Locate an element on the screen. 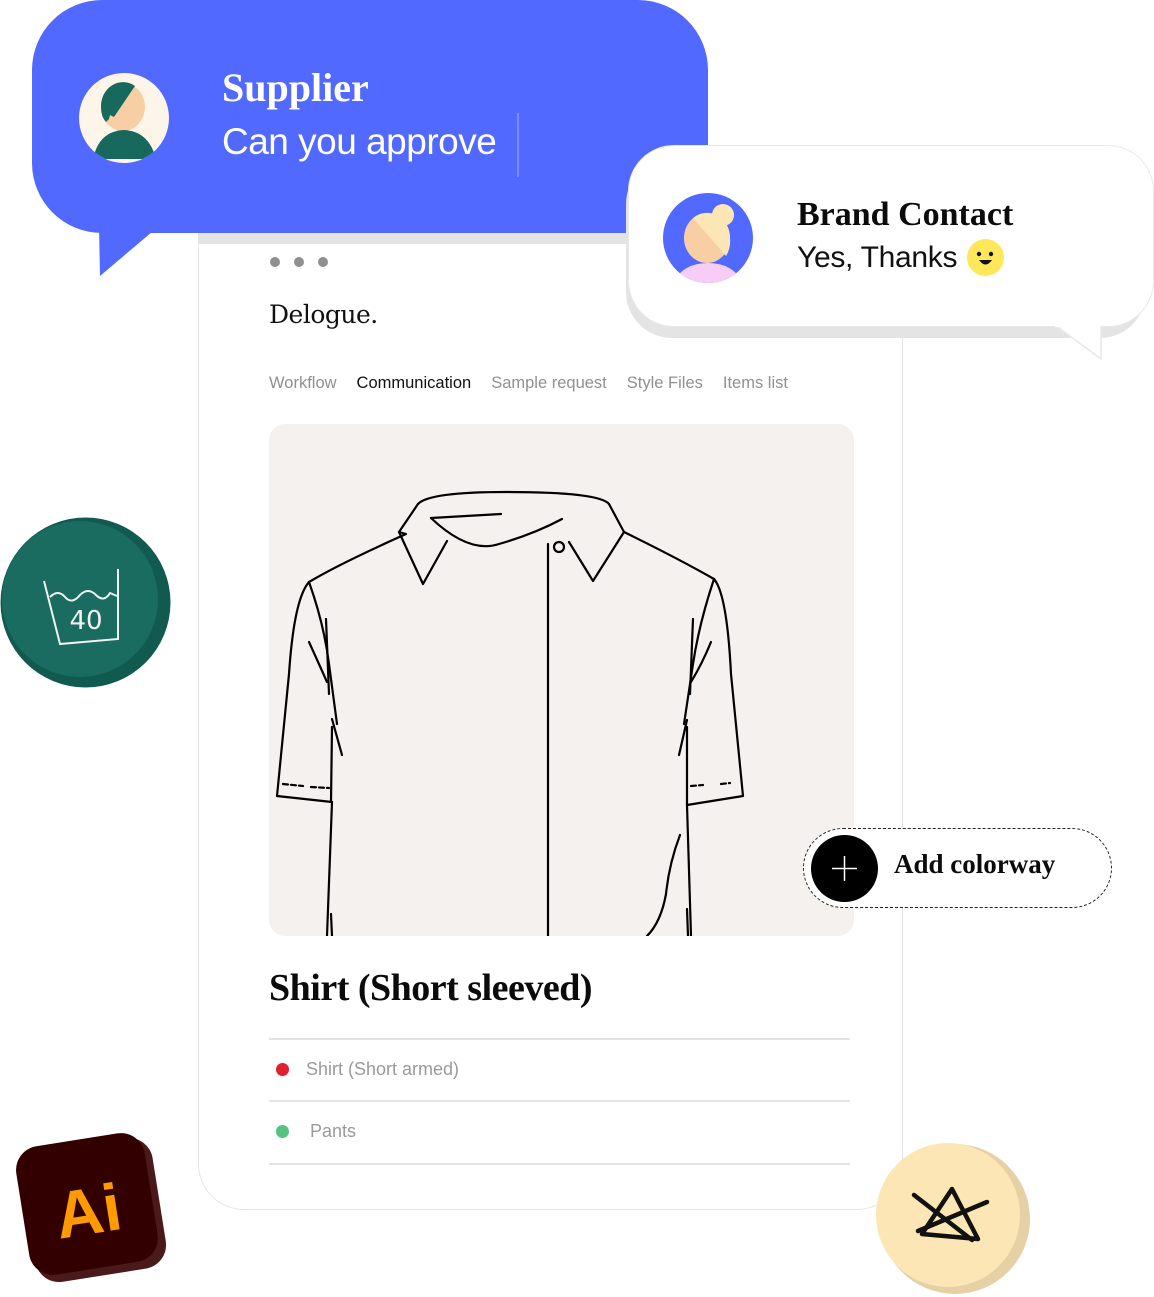  supplier-name: Supplier is located at coordinates (295, 87).